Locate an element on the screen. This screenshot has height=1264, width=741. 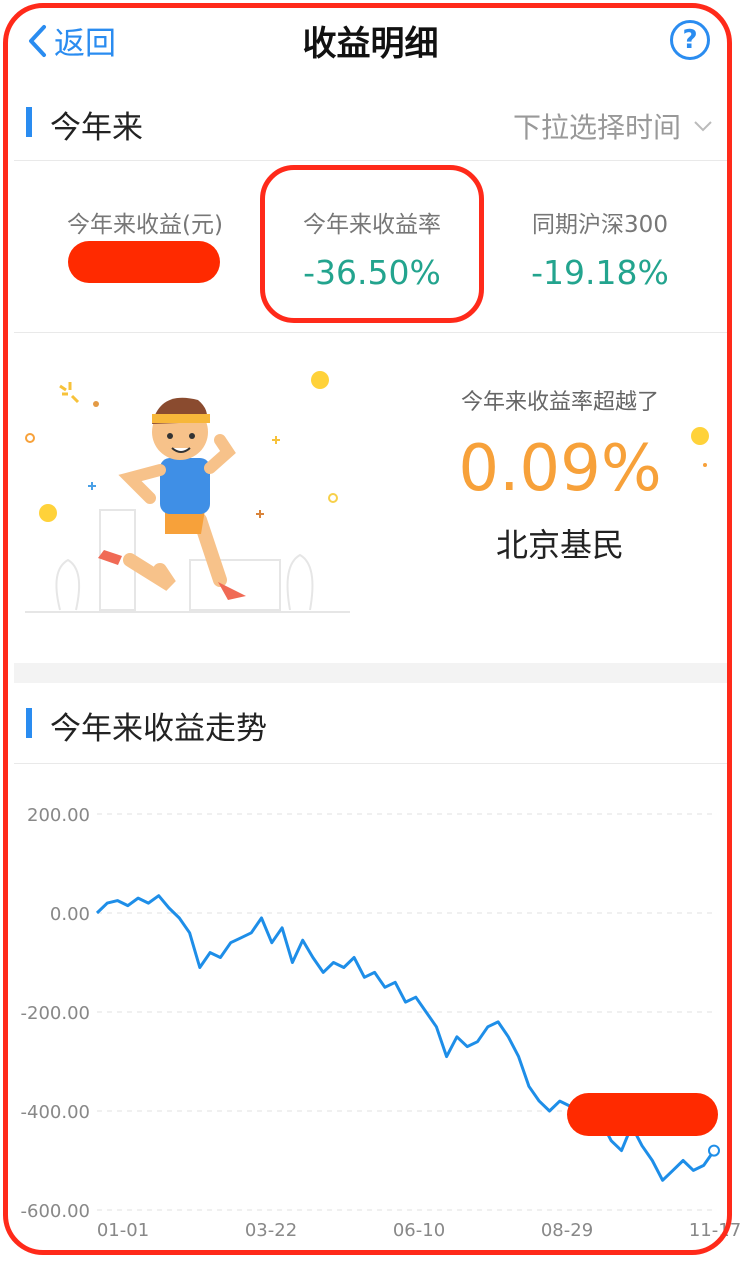
y-tick-label: 0.00 is located at coordinates (70, 914).